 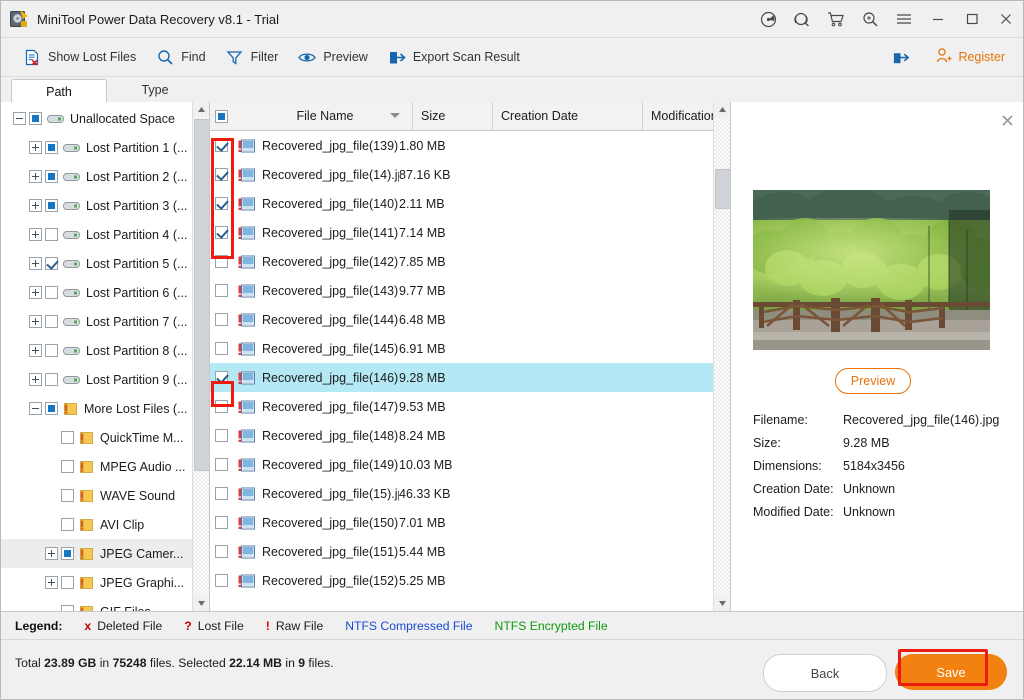 What do you see at coordinates (768, 19) in the screenshot?
I see `disk-scan-icon` at bounding box center [768, 19].